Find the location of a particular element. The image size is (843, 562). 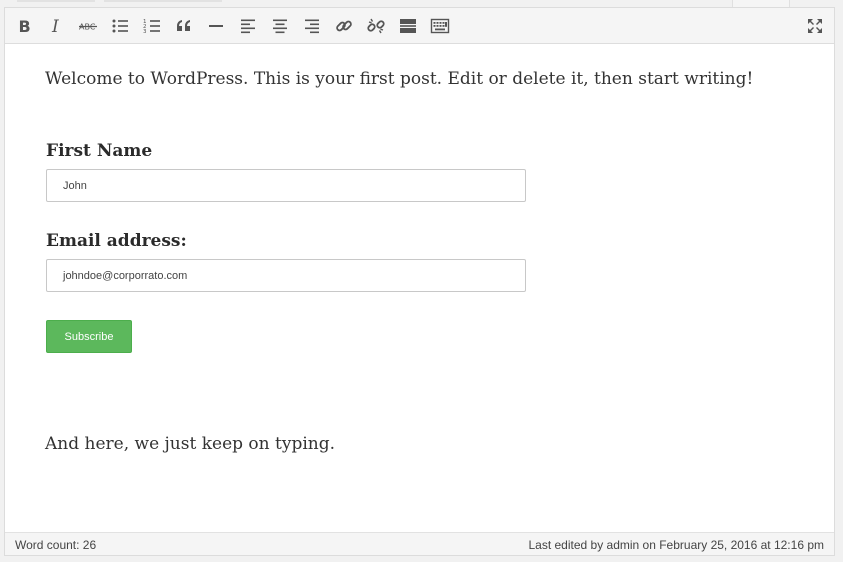

strikethrough-icon: ABC is located at coordinates (88, 27).